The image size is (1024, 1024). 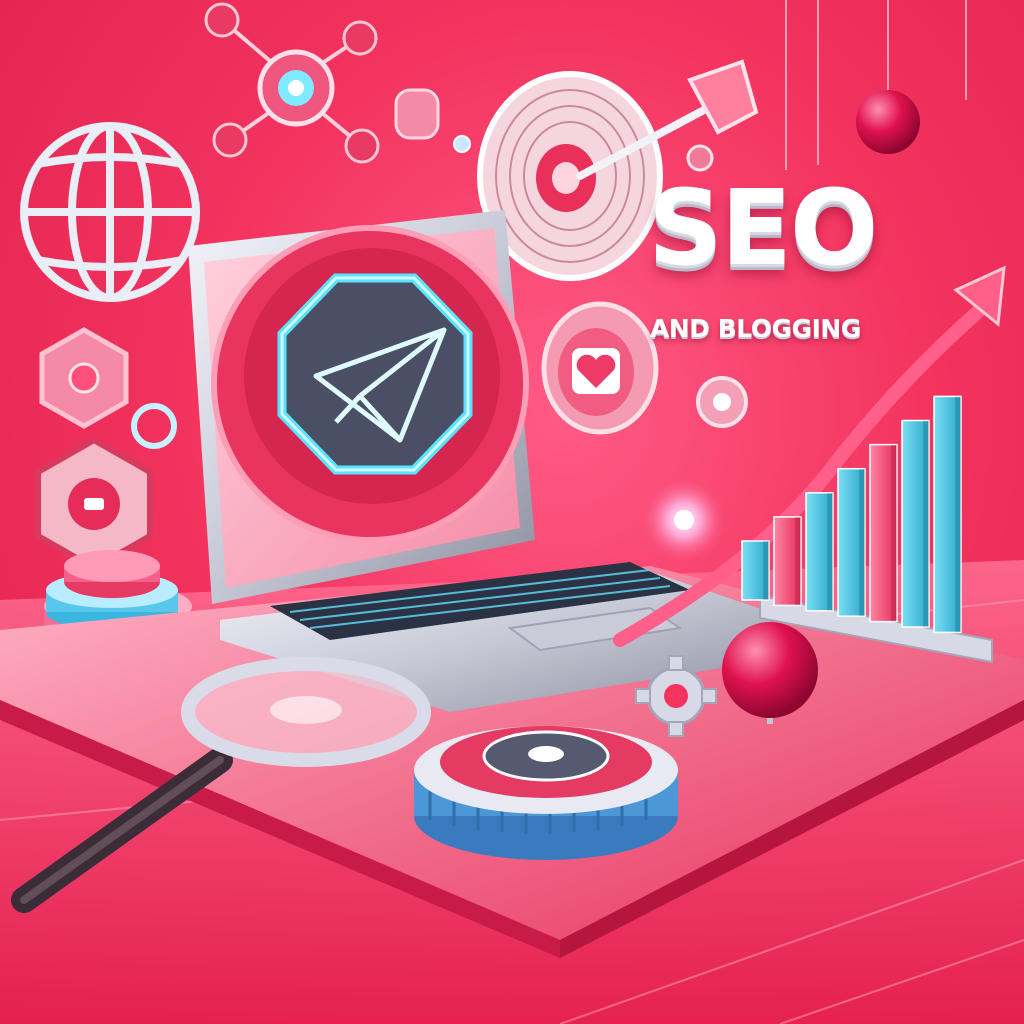 I want to click on page-title: SEO, so click(x=763, y=228).